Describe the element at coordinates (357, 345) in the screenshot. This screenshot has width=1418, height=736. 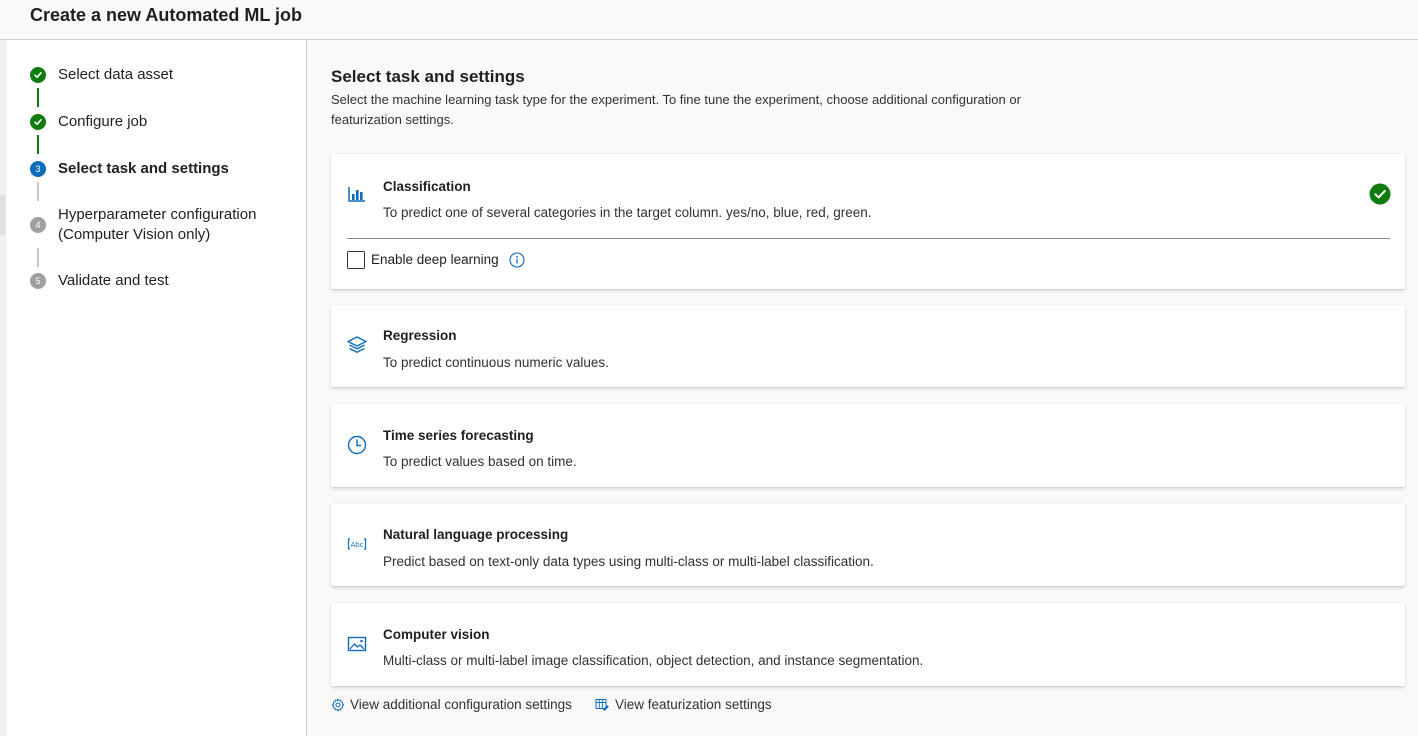
I see `layers-icon` at that location.